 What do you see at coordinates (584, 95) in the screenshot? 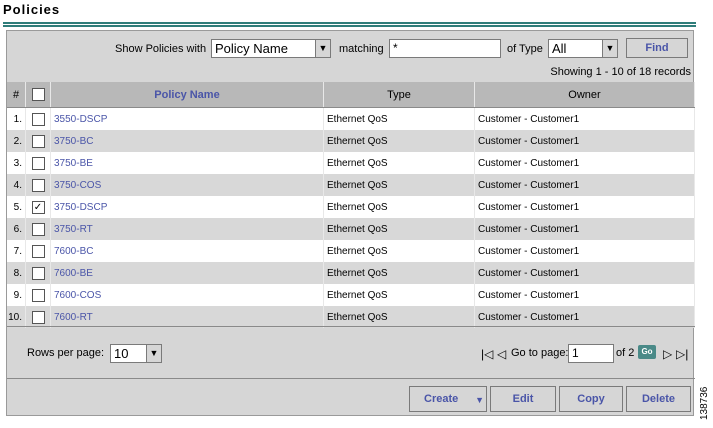
I see `column-header-owner: Owner` at bounding box center [584, 95].